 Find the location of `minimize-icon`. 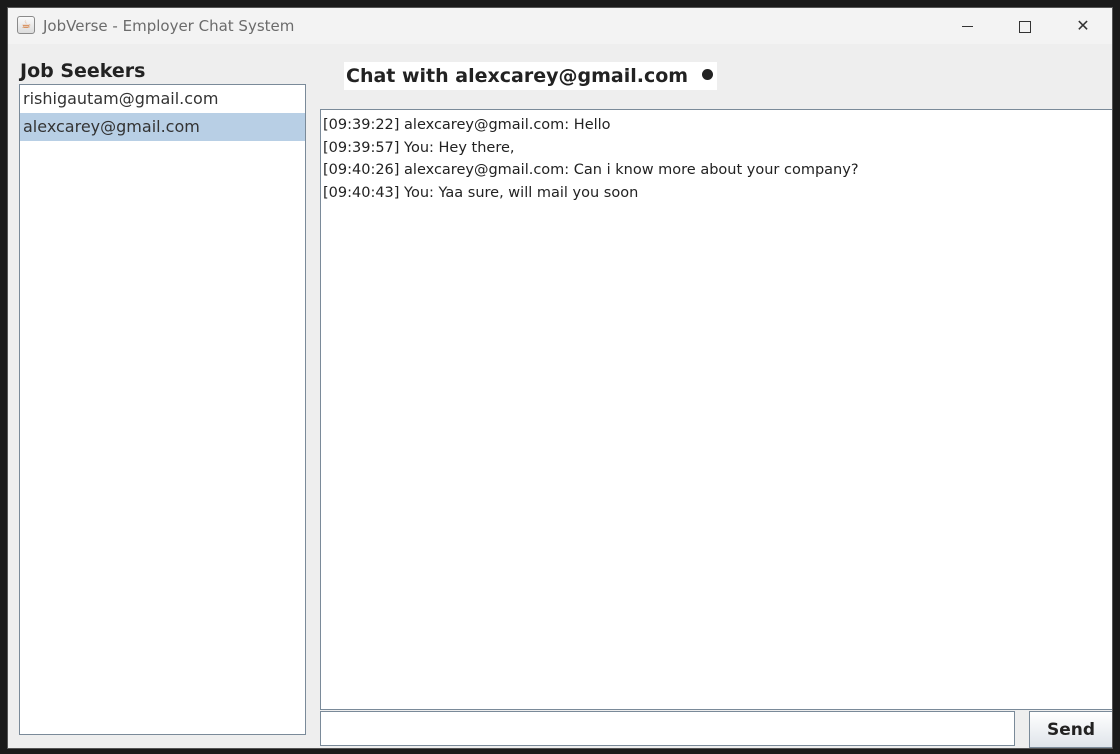

minimize-icon is located at coordinates (967, 26).